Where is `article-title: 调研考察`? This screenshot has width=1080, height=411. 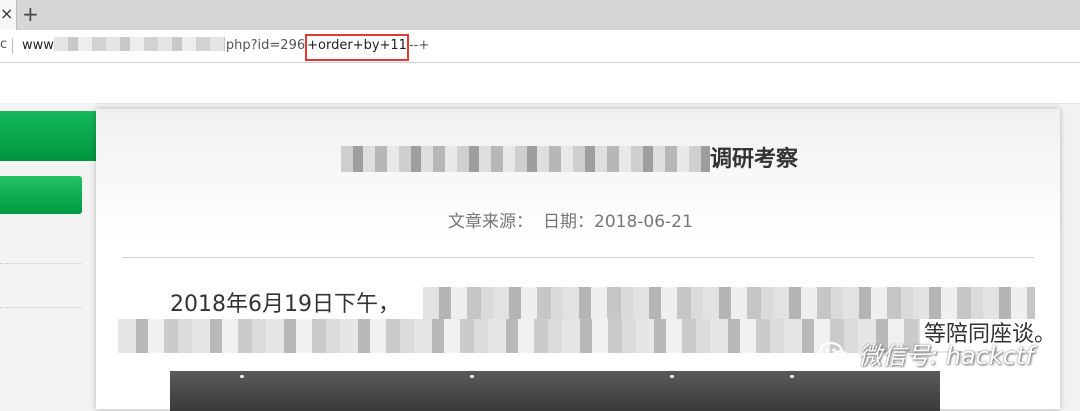
article-title: 调研考察 is located at coordinates (569, 160).